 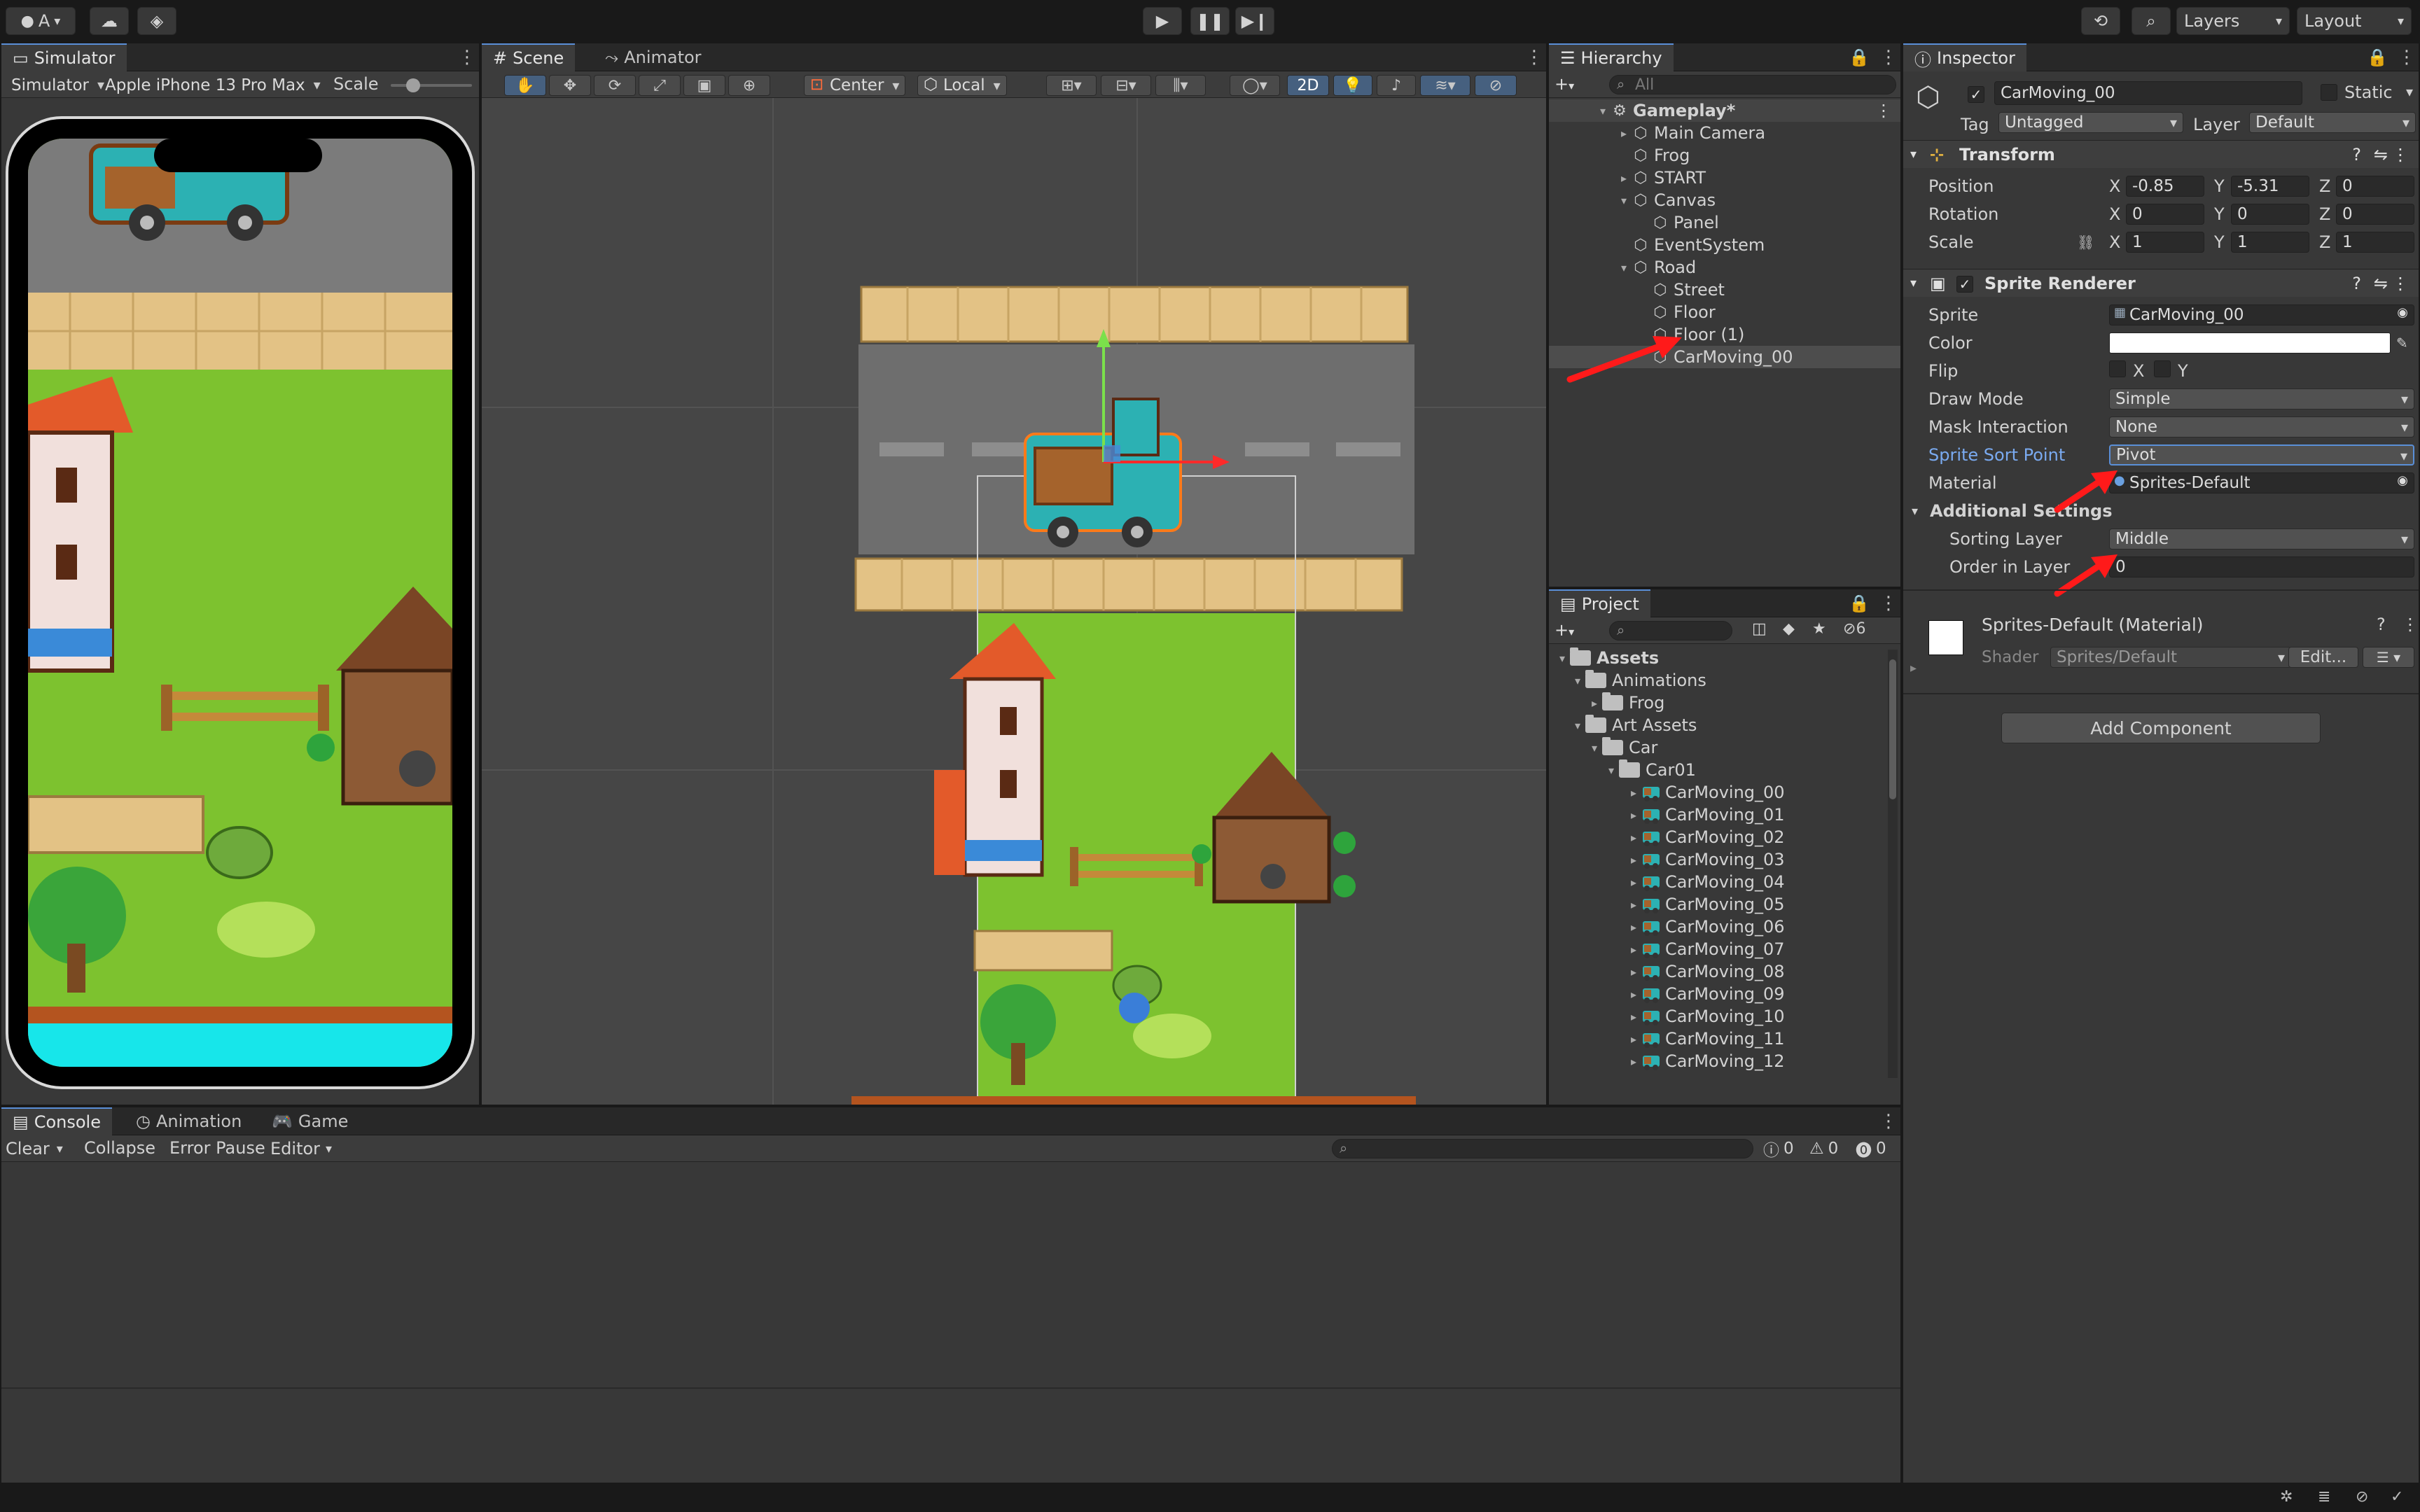 What do you see at coordinates (1964, 283) in the screenshot?
I see `enabled-toggle: ✓` at bounding box center [1964, 283].